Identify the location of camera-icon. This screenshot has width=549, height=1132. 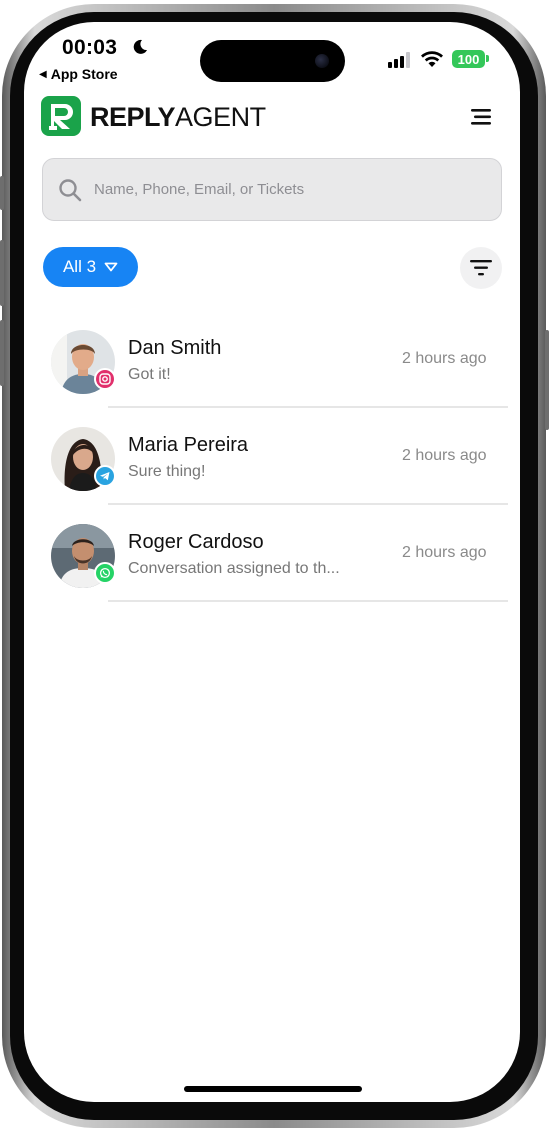
(322, 61).